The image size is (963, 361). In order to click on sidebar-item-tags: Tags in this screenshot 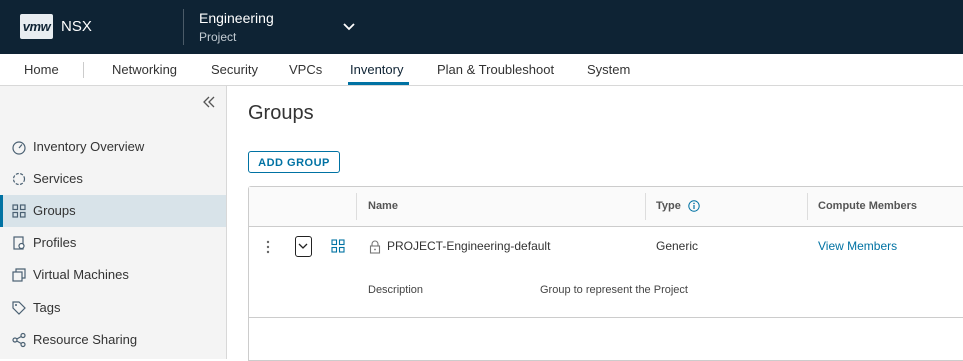, I will do `click(113, 308)`.